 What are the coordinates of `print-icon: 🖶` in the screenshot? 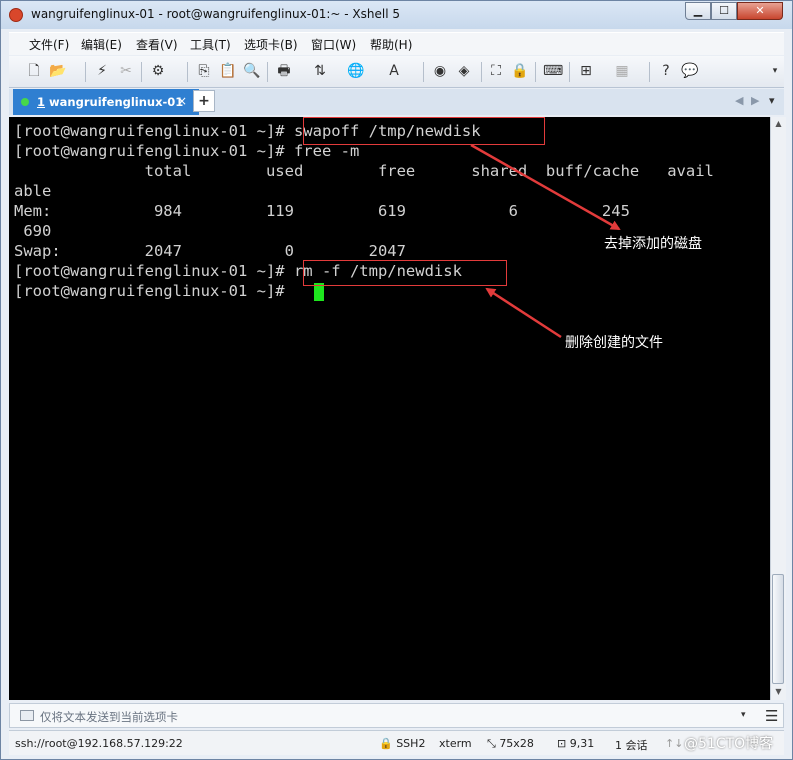 It's located at (284, 71).